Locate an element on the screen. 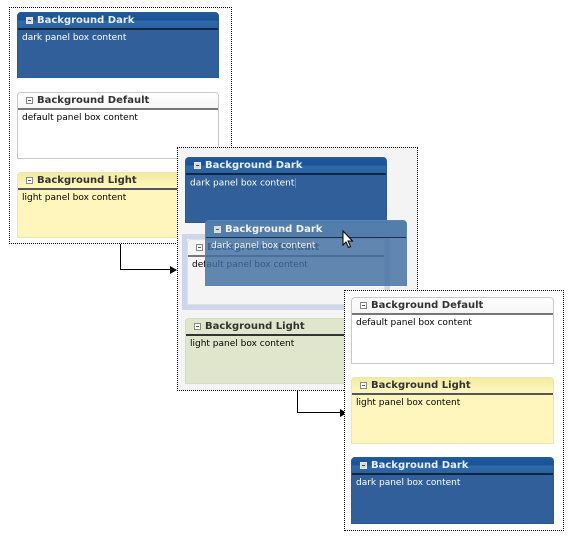 This screenshot has height=539, width=574. mouse-pointer-icon is located at coordinates (348, 239).